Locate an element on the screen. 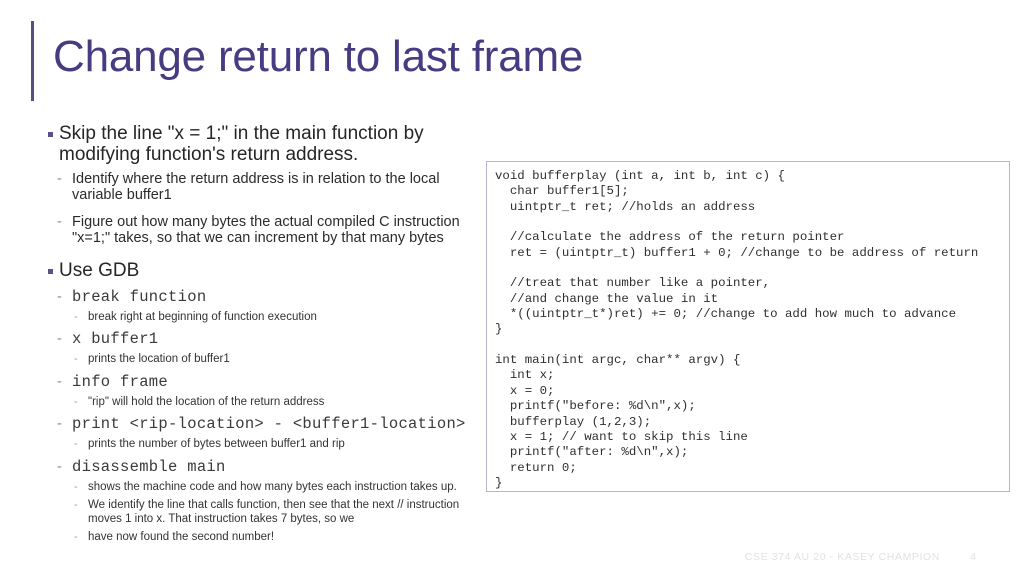  page-title: Change return to last frame is located at coordinates (318, 56).